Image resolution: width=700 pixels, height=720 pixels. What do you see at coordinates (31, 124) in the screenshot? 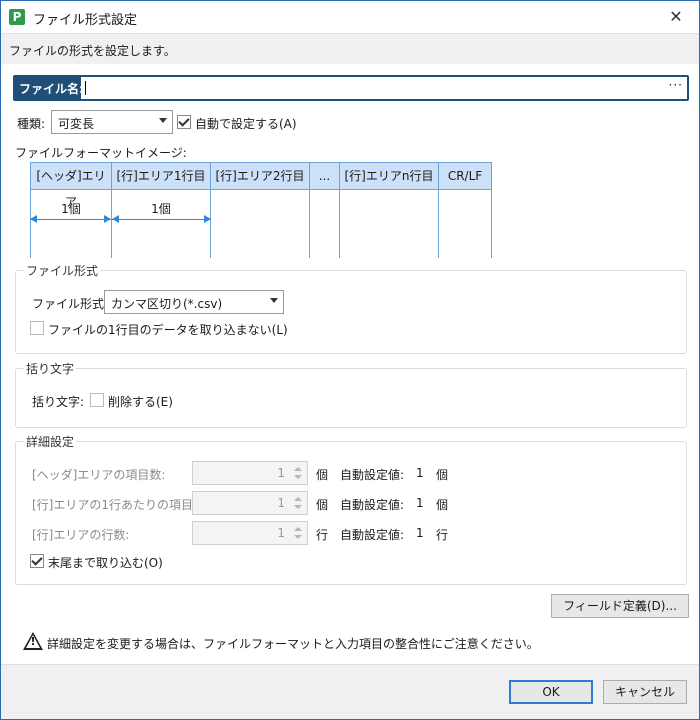
I see `type-label: 種類:` at bounding box center [31, 124].